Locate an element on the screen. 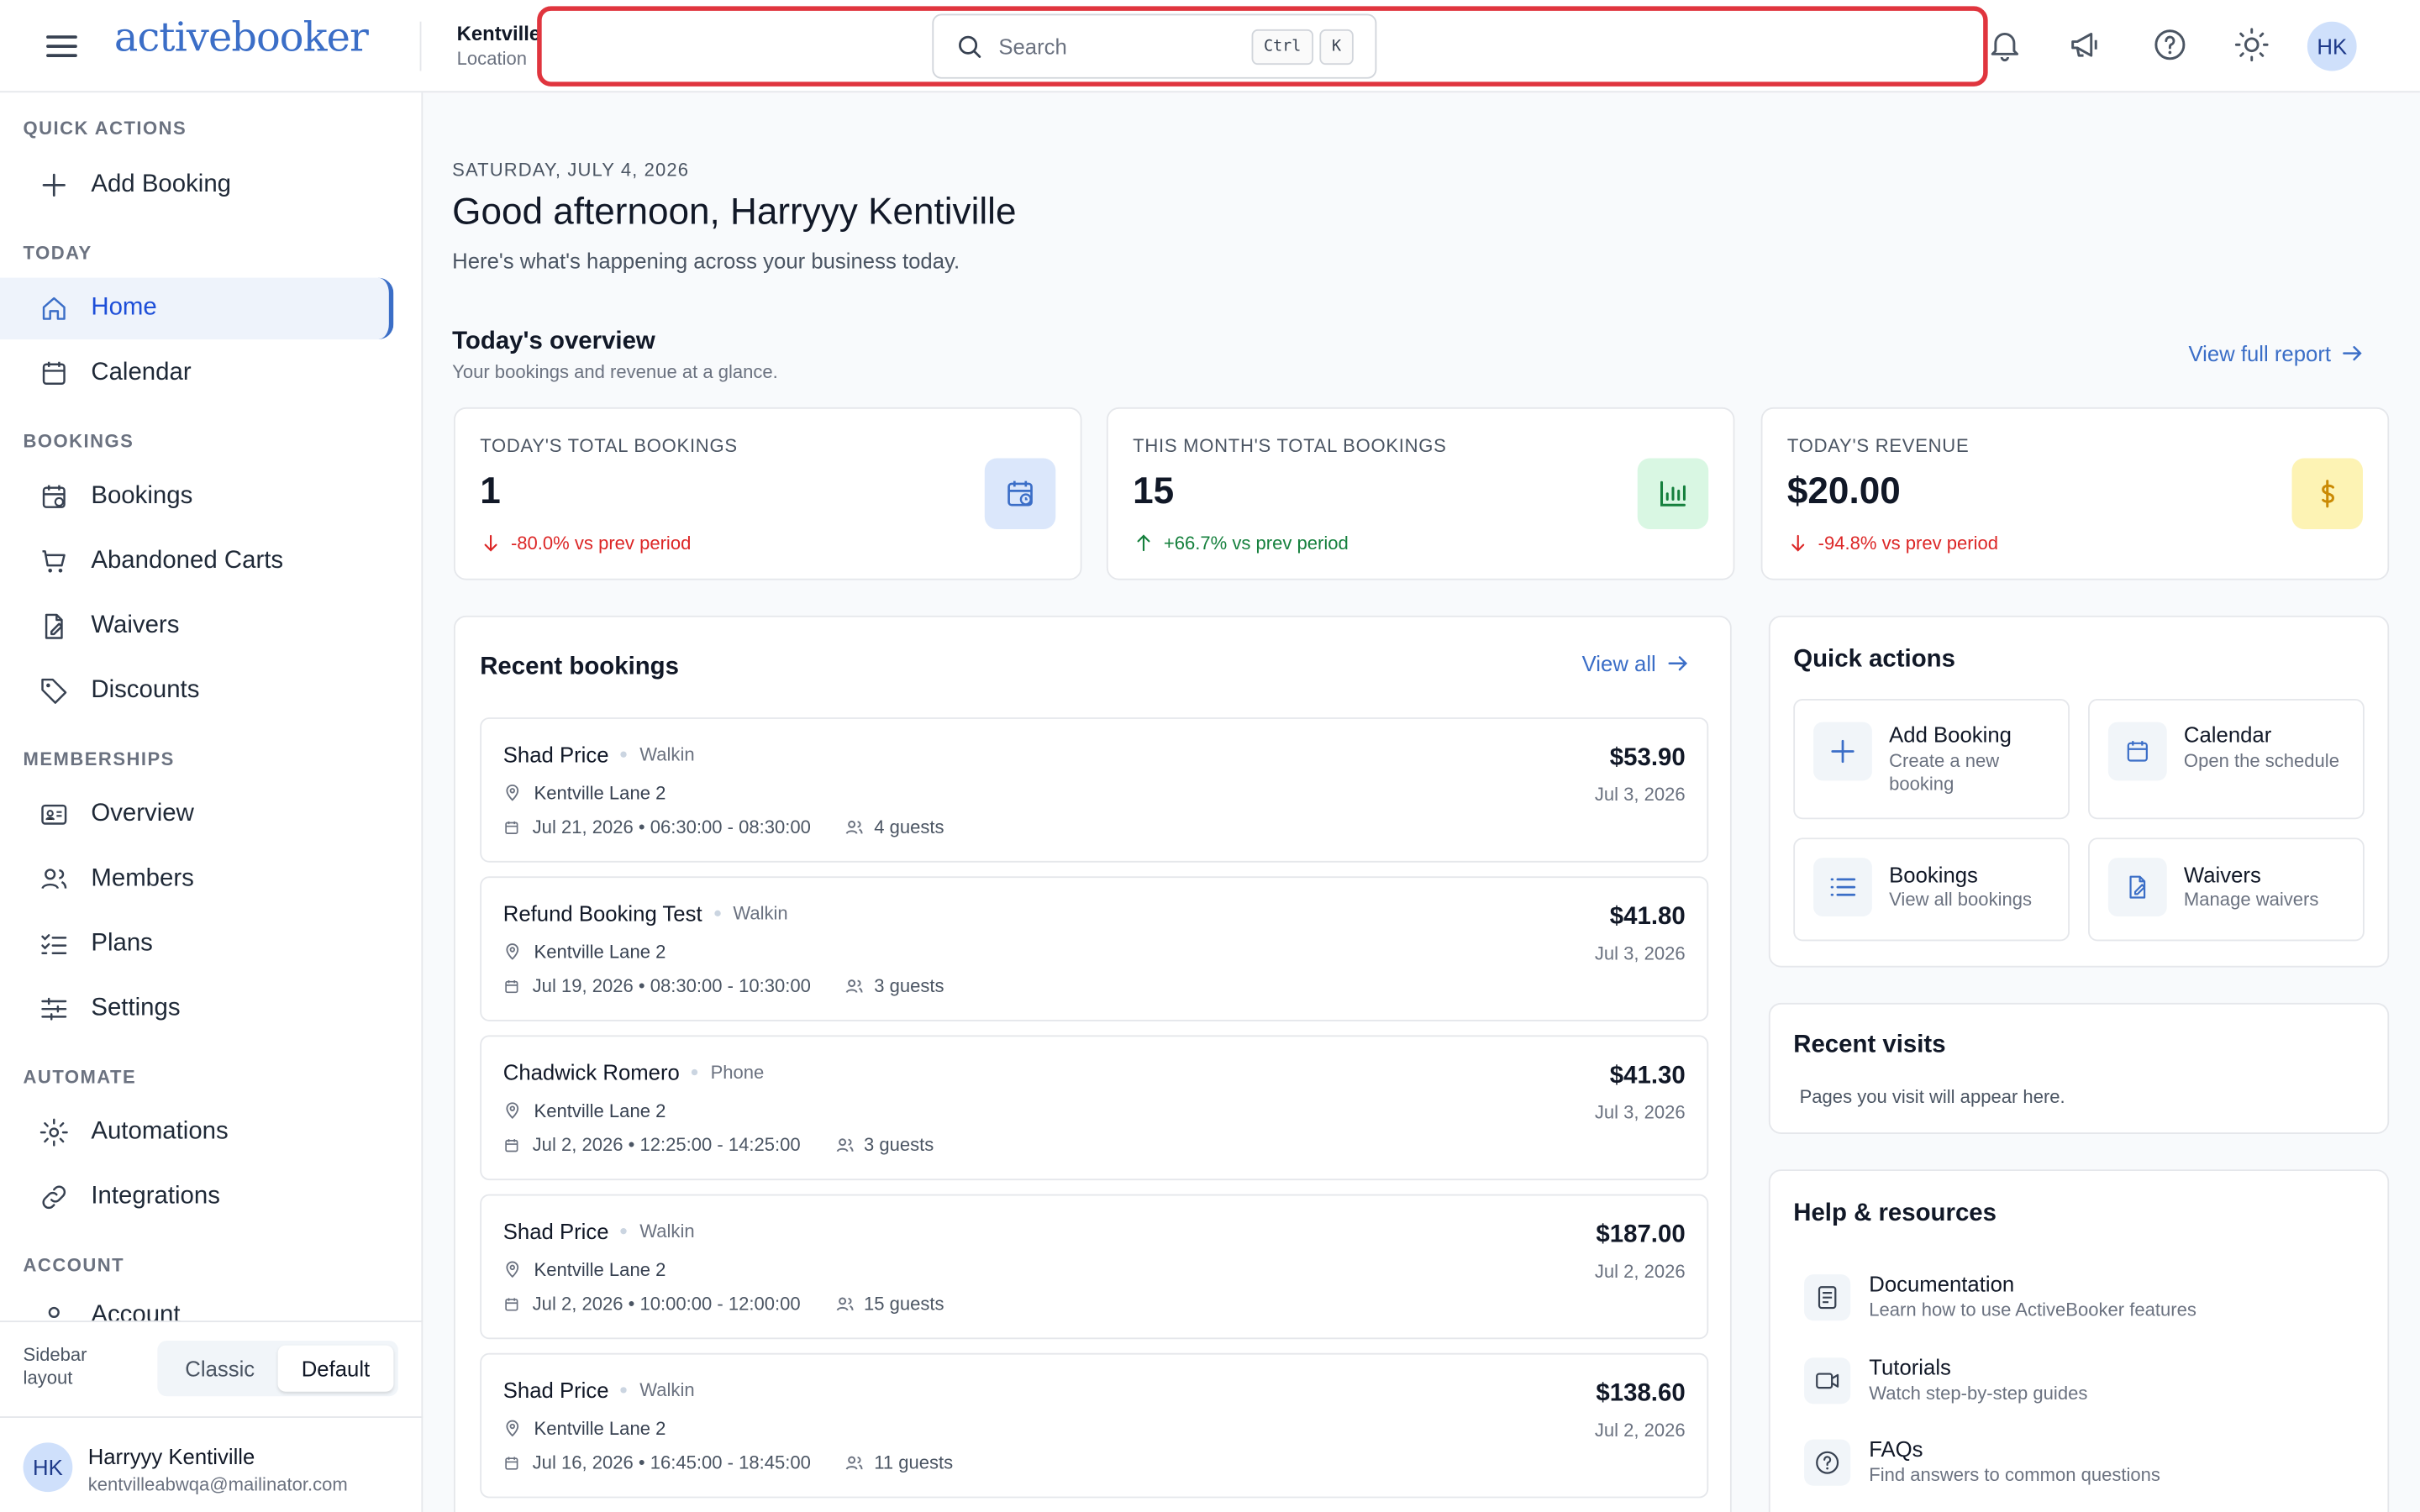  booking-amount: $138.60 is located at coordinates (1641, 1394).